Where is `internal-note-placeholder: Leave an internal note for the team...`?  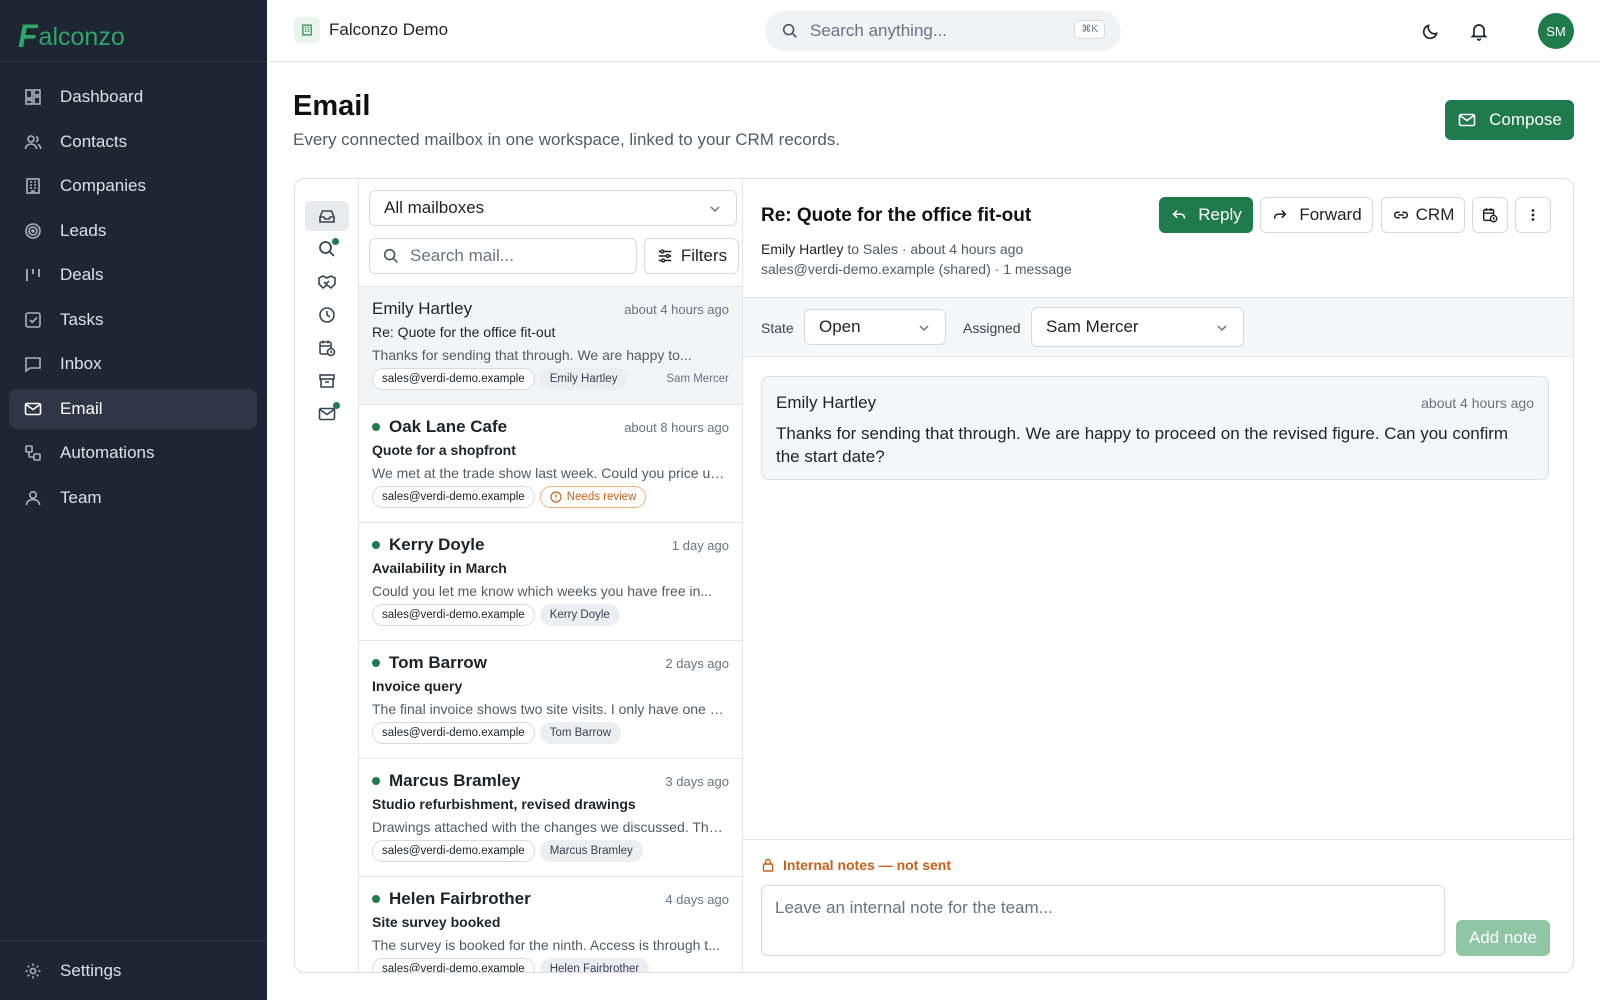 internal-note-placeholder: Leave an internal note for the team... is located at coordinates (914, 907).